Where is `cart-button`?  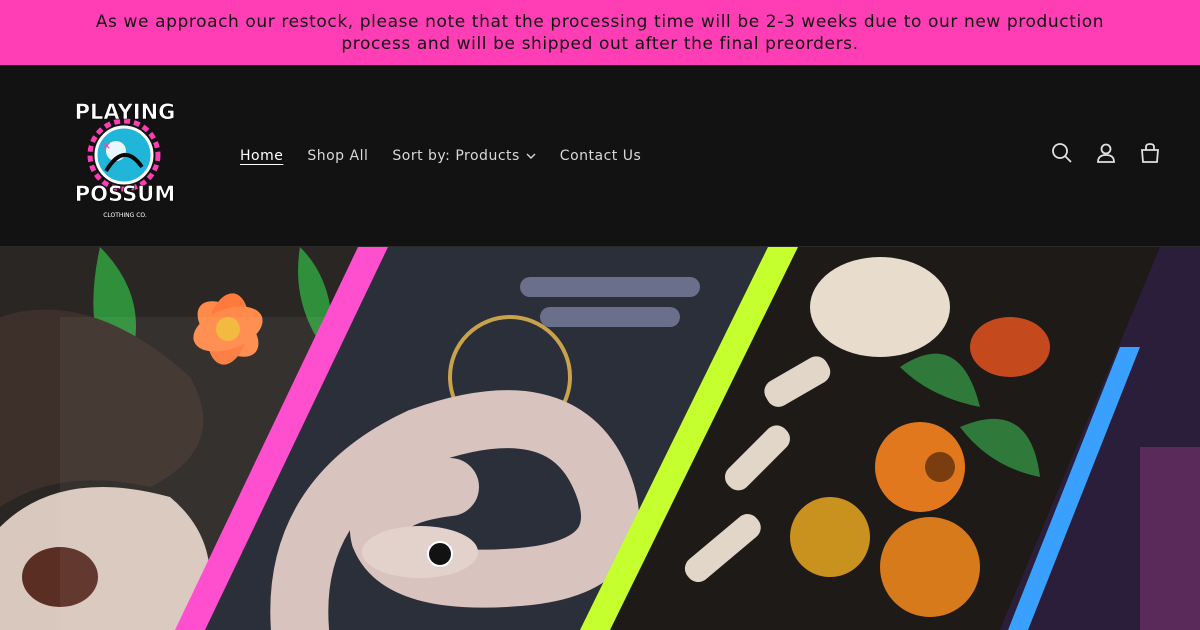 cart-button is located at coordinates (1150, 153).